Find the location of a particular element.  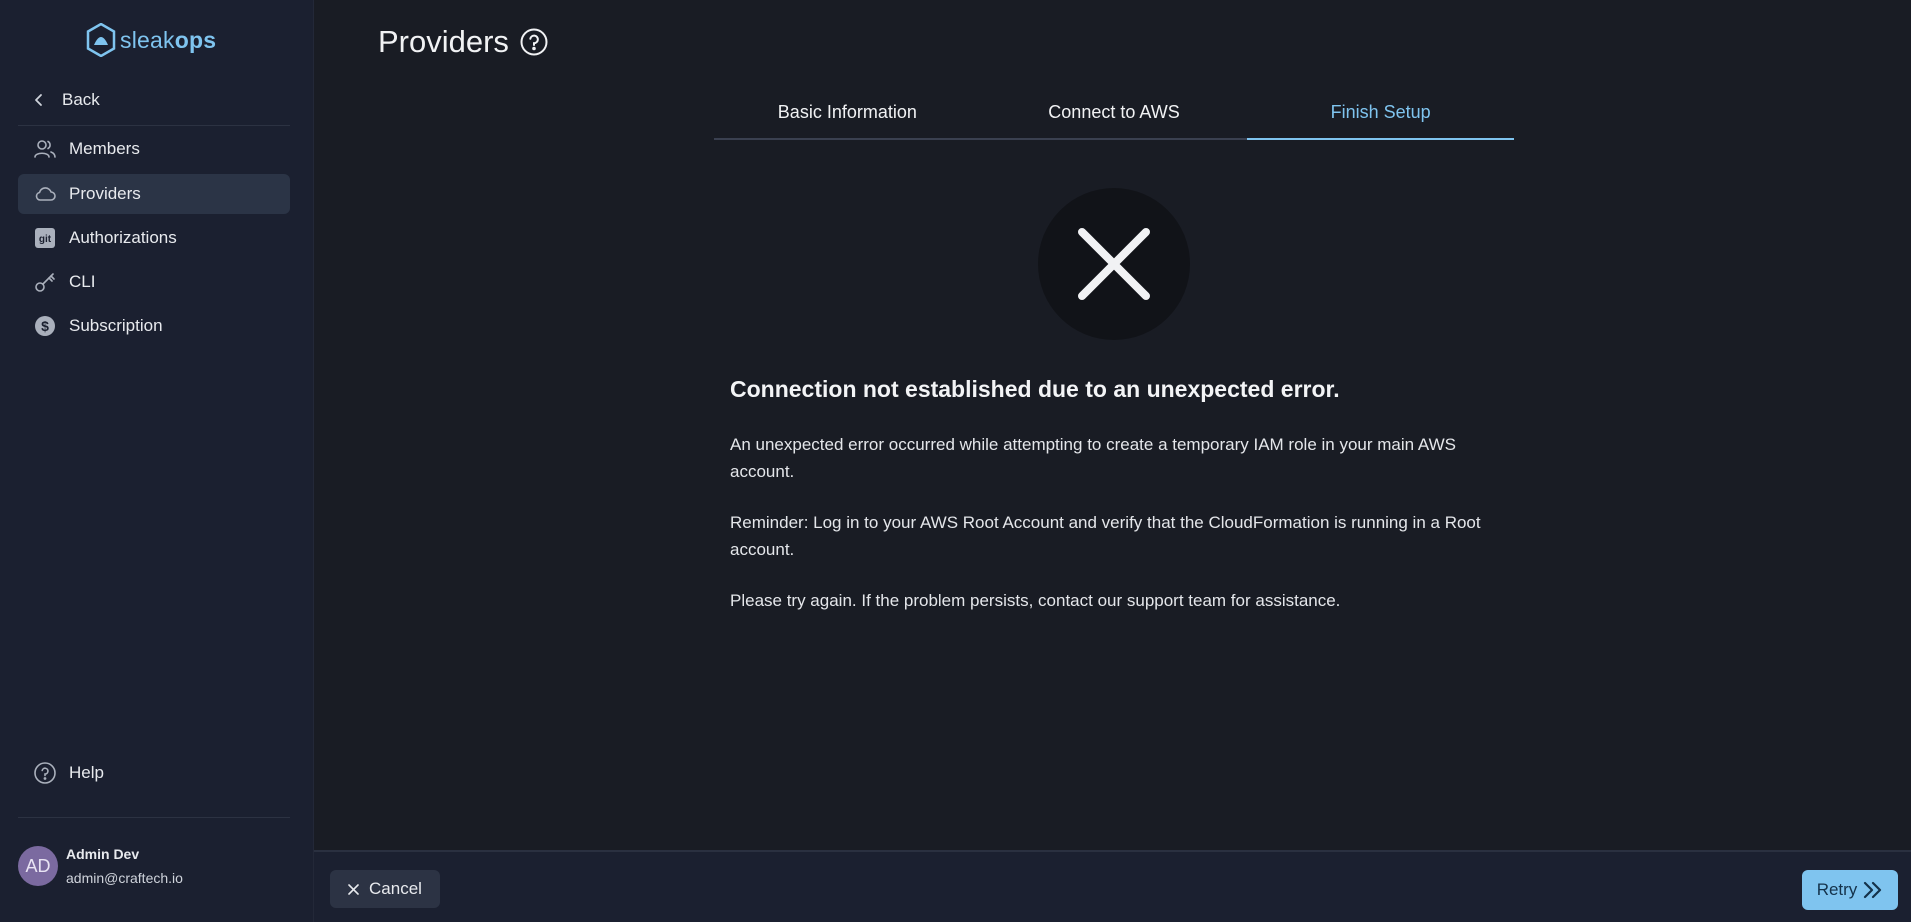

tab-connect-to-aws: Connect to AWS is located at coordinates (1114, 116).